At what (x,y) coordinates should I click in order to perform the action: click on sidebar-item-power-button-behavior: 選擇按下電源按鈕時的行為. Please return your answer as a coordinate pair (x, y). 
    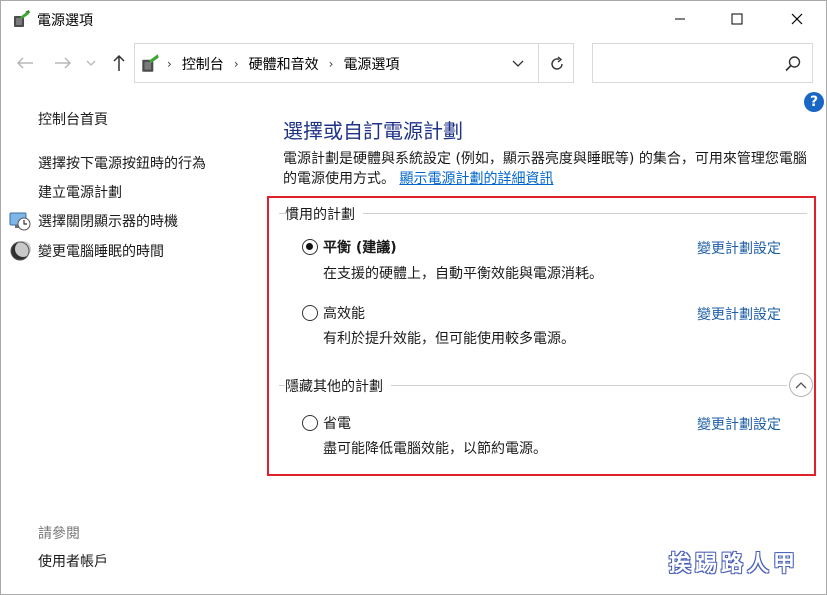
    Looking at the image, I should click on (122, 163).